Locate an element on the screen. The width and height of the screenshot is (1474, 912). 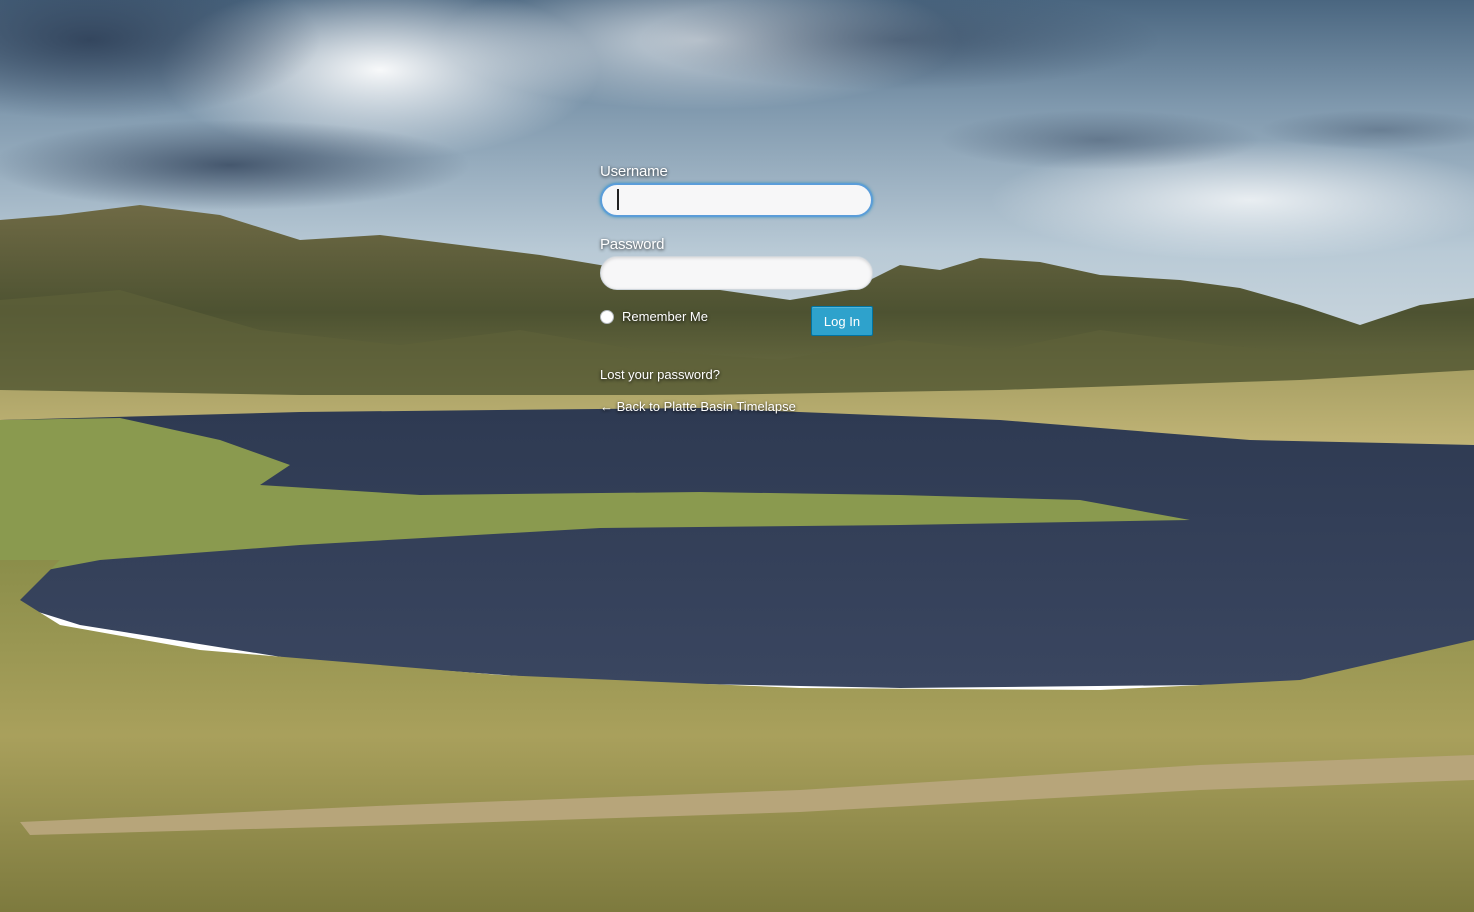
username-label: Username is located at coordinates (634, 171).